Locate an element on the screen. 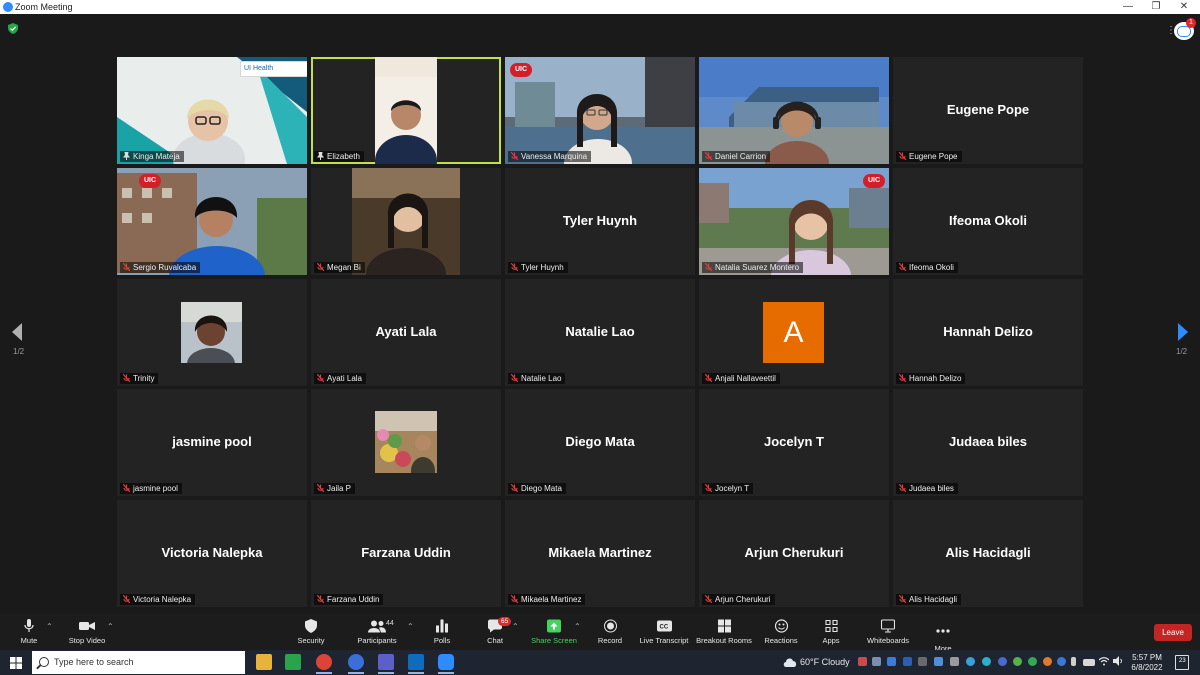 The image size is (1200, 675). participant-display-name: Hannah Delizo is located at coordinates (988, 331).